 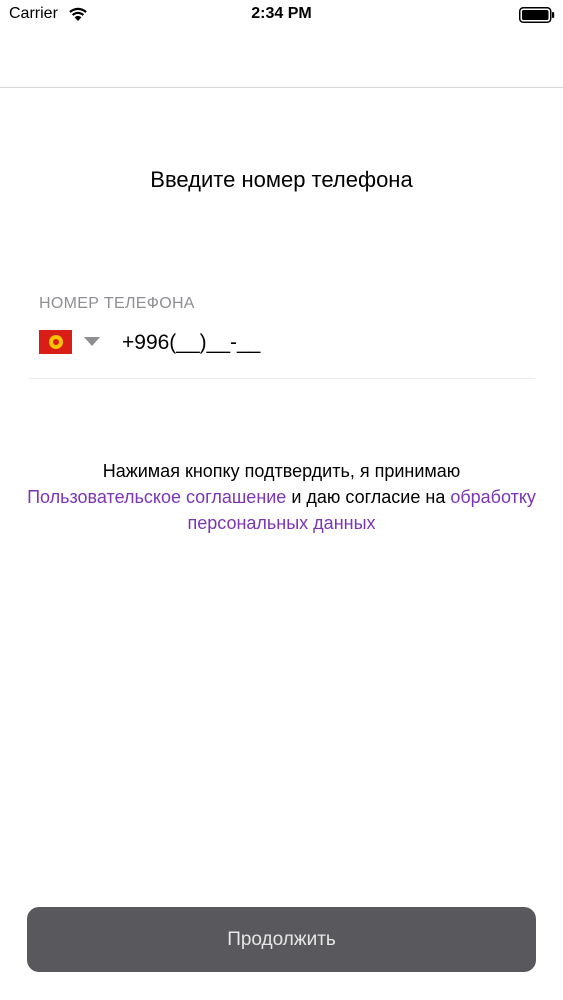 I want to click on navigation-bar, so click(x=281, y=59).